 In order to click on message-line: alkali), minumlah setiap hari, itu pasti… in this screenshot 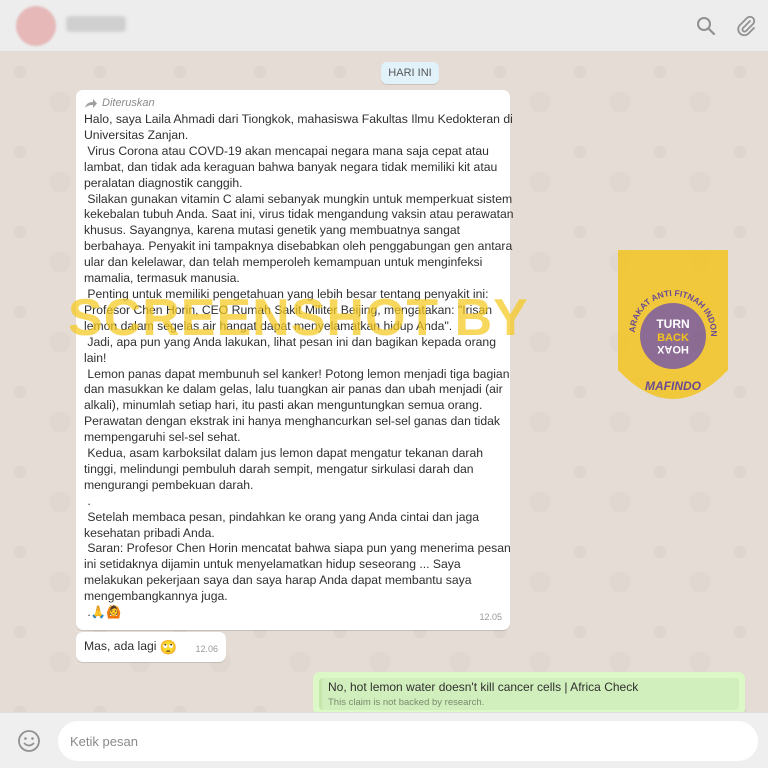, I will do `click(283, 405)`.